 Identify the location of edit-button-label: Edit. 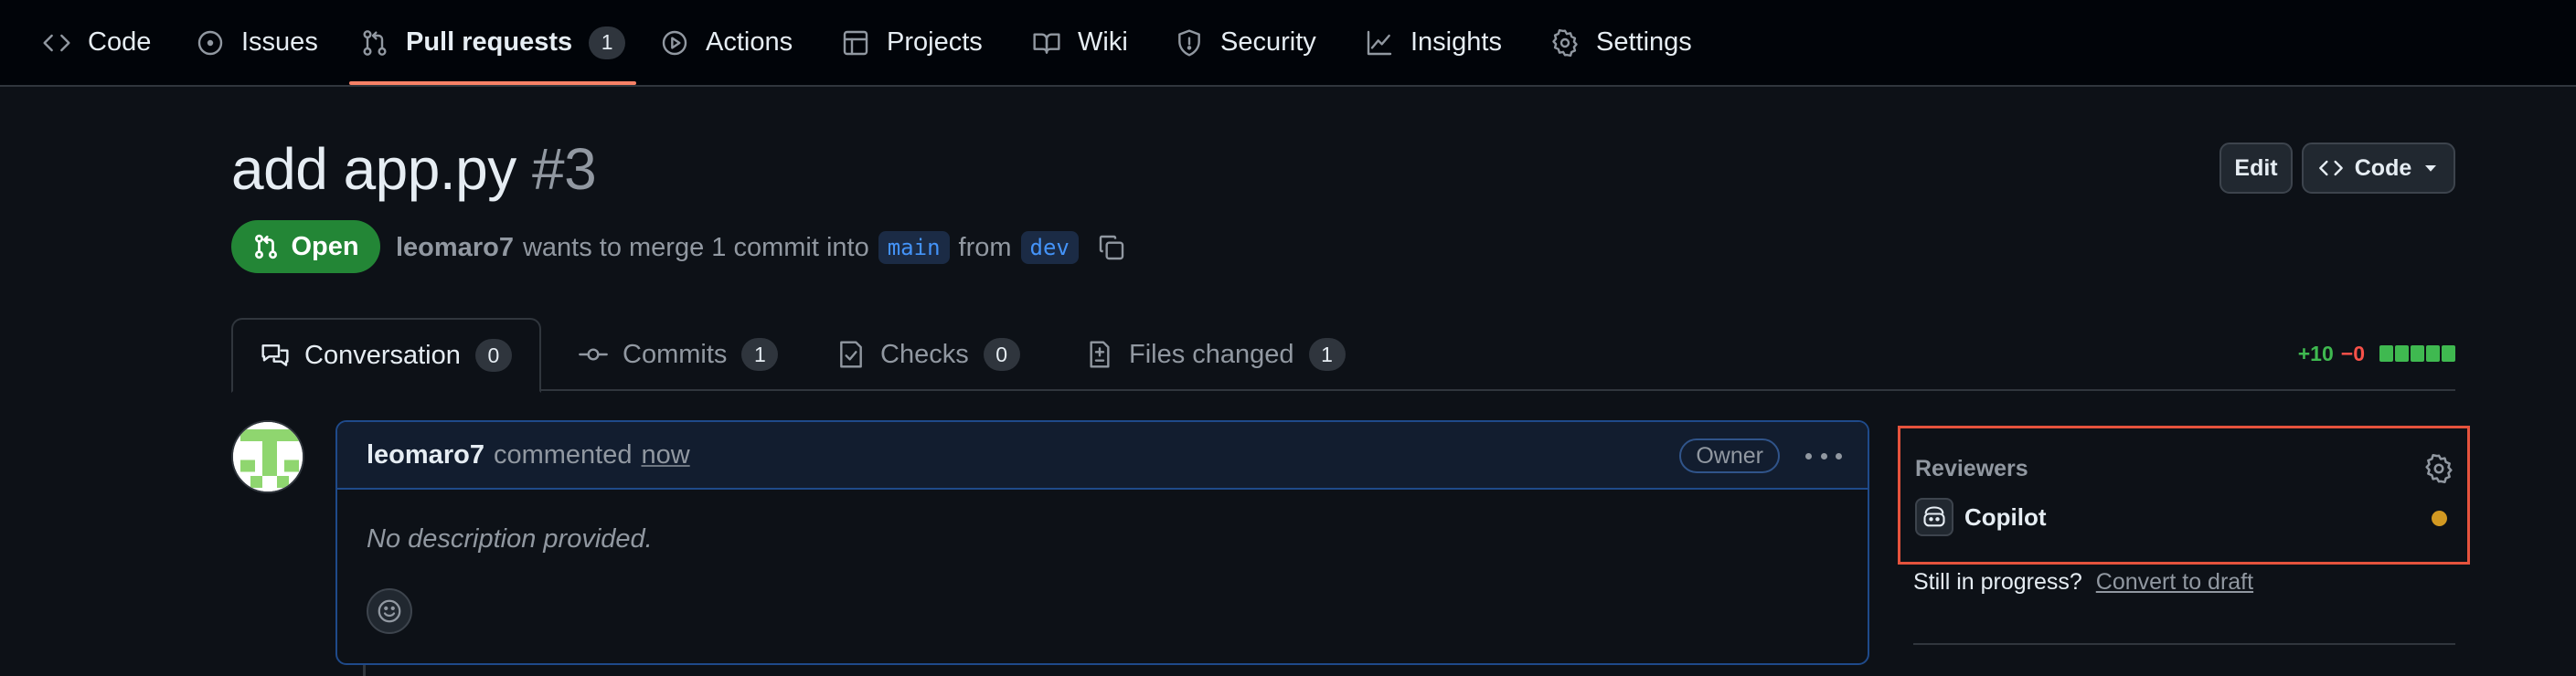
(2256, 167).